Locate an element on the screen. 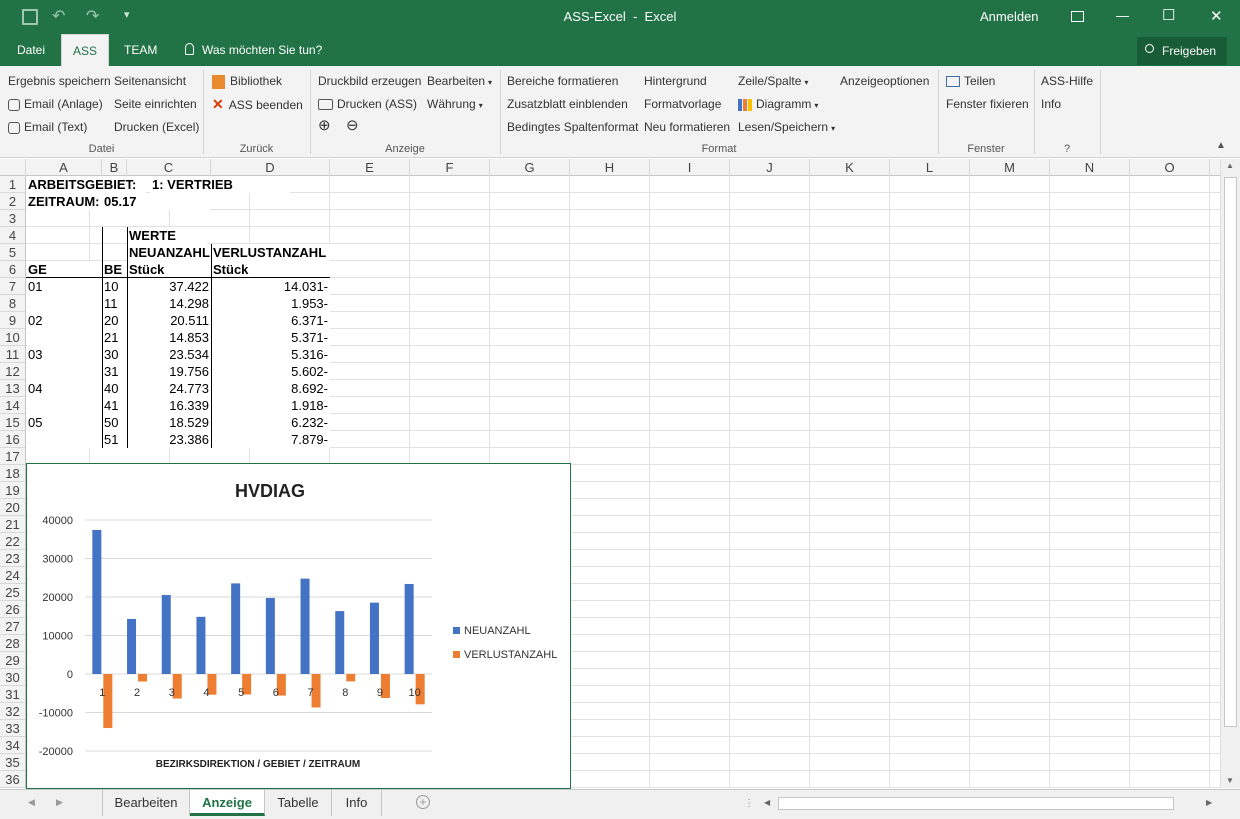  row-header-20: 20 is located at coordinates (12, 507).